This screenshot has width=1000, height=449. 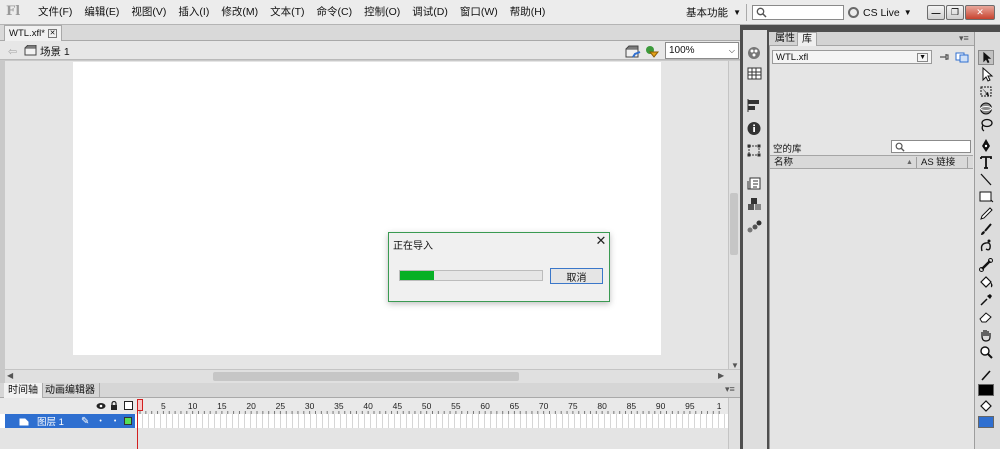 What do you see at coordinates (986, 245) in the screenshot?
I see `deco-tool-icon` at bounding box center [986, 245].